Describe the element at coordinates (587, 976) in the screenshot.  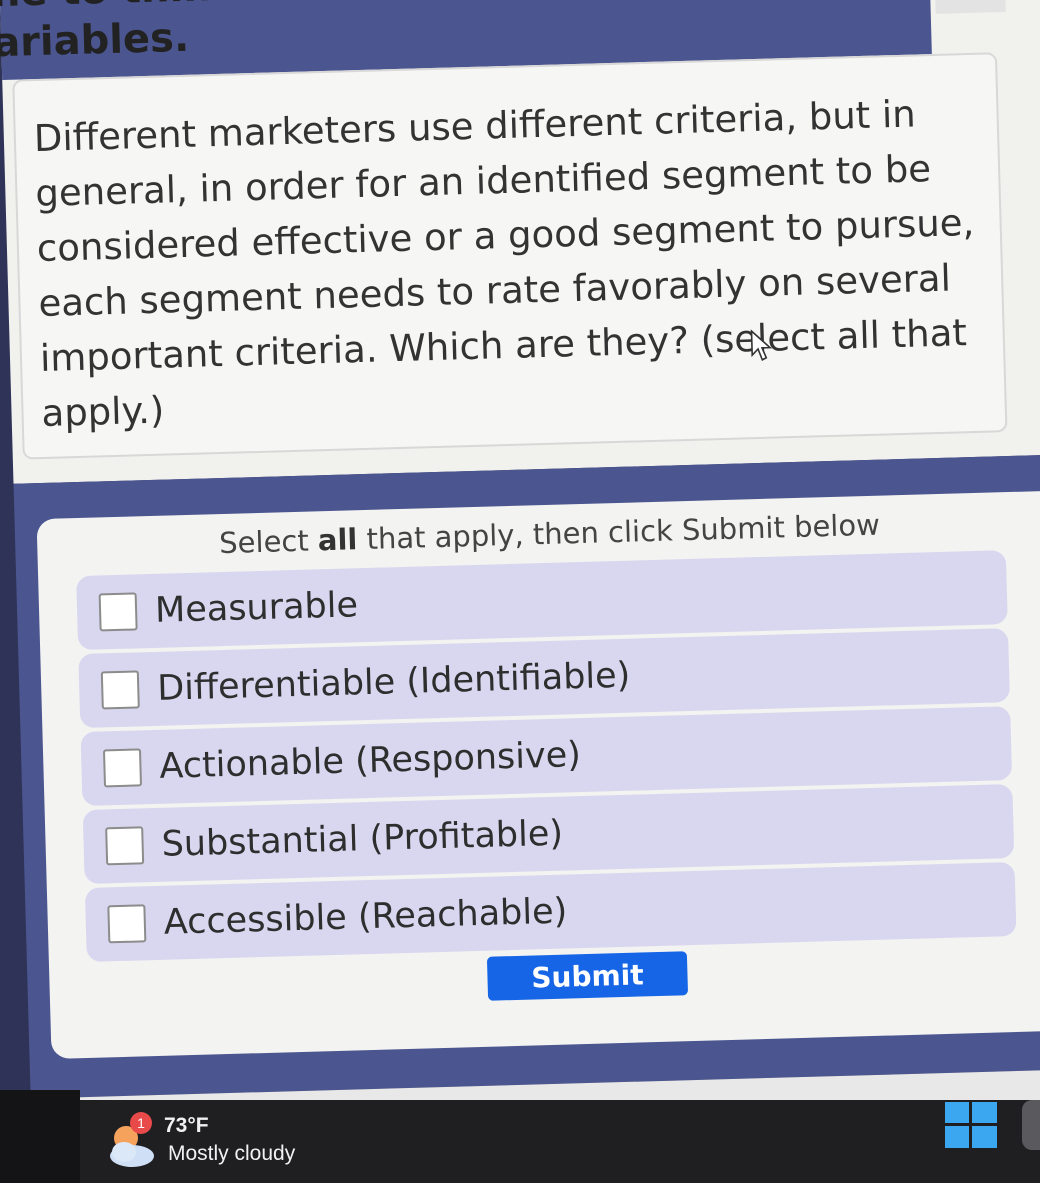
I see `submit-button: Submit` at that location.